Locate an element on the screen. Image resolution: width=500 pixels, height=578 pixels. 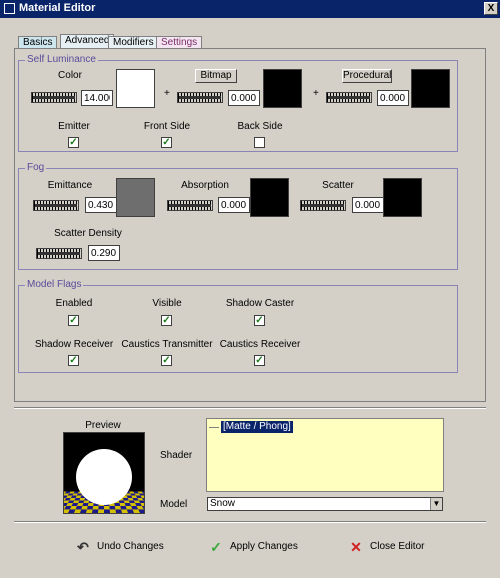
emitter-label: Emitter is located at coordinates (74, 126).